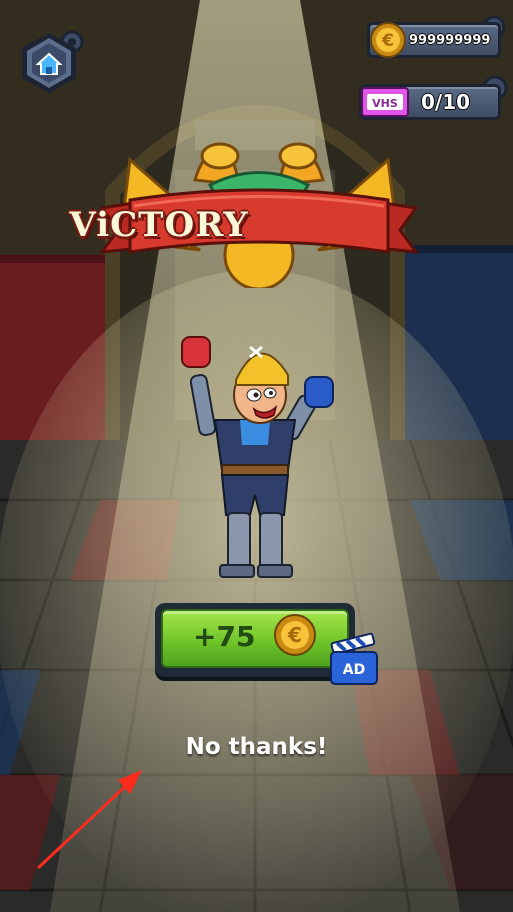 The image size is (513, 912). I want to click on hero-character, so click(257, 457).